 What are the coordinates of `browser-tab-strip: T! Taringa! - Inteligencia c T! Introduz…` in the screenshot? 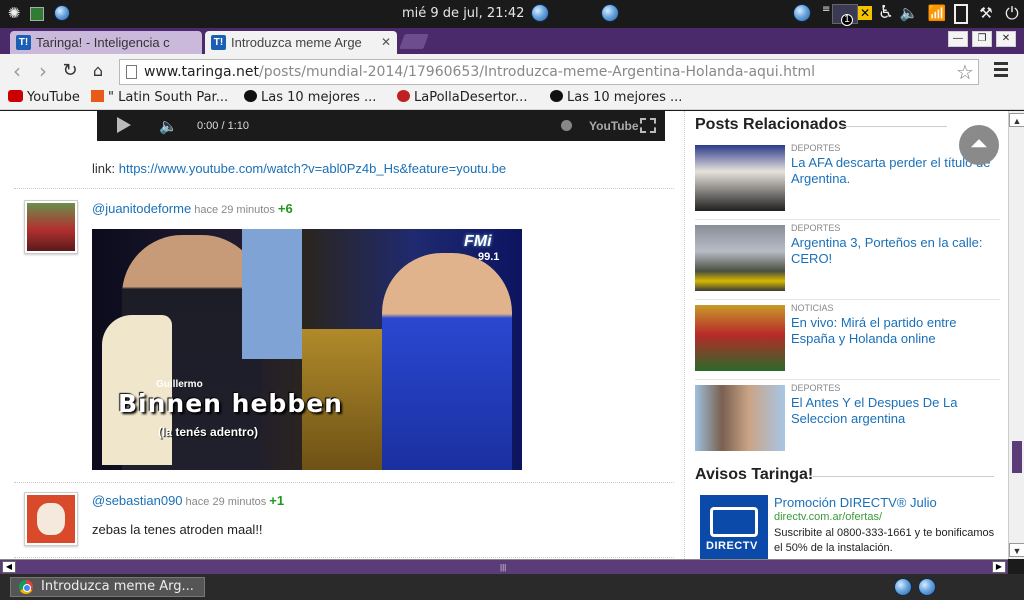 It's located at (512, 41).